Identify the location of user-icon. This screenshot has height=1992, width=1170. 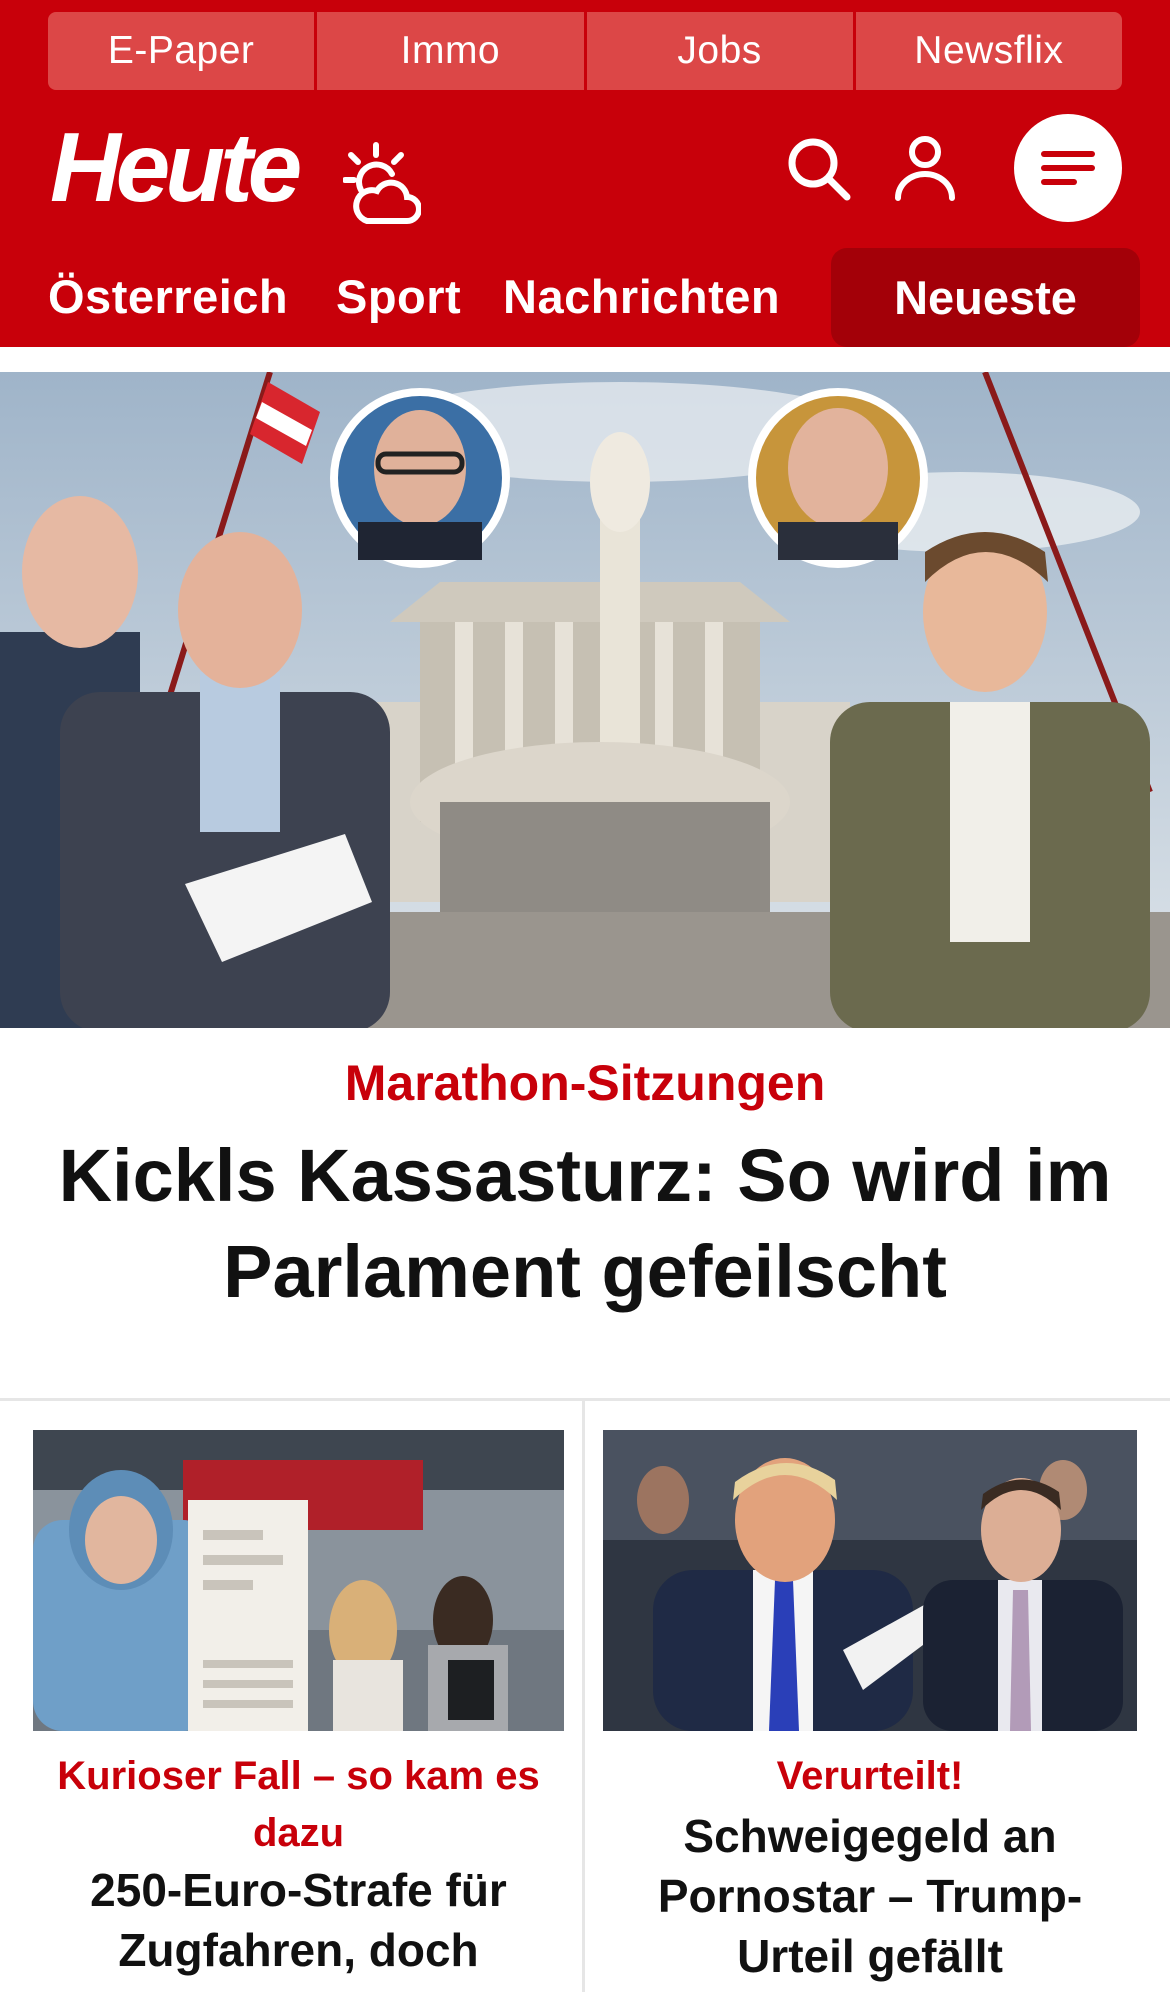
(925, 168).